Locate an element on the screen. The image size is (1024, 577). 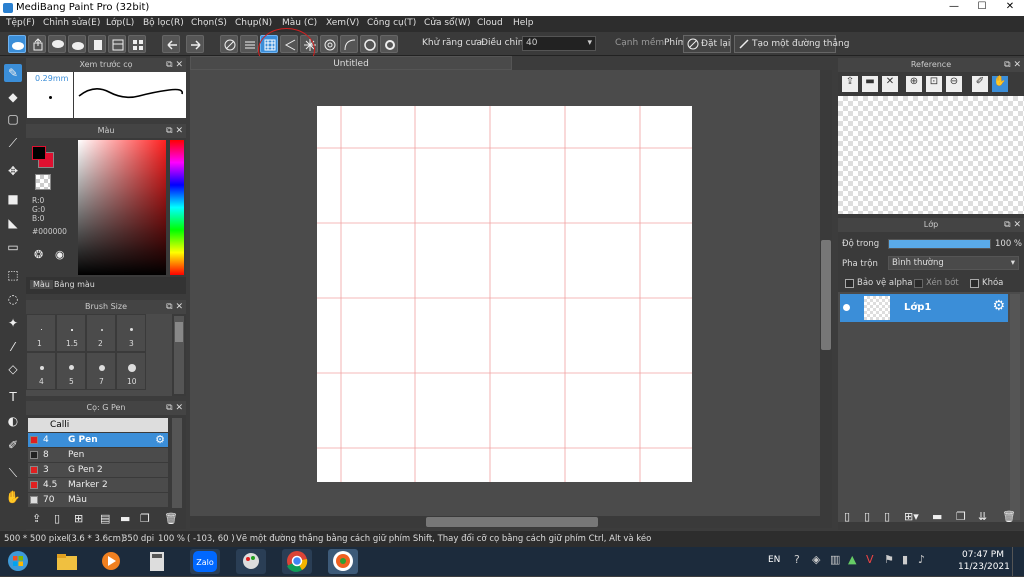
straight-line-button: Tạo một đường thẳng is located at coordinates (791, 44).